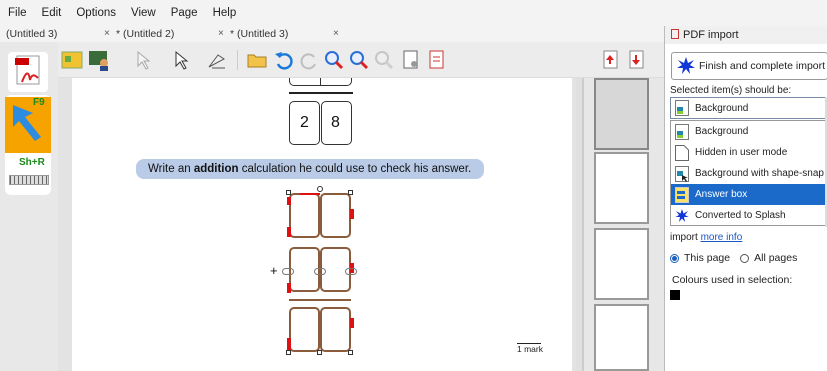  What do you see at coordinates (17, 13) in the screenshot?
I see `menu-file: File` at bounding box center [17, 13].